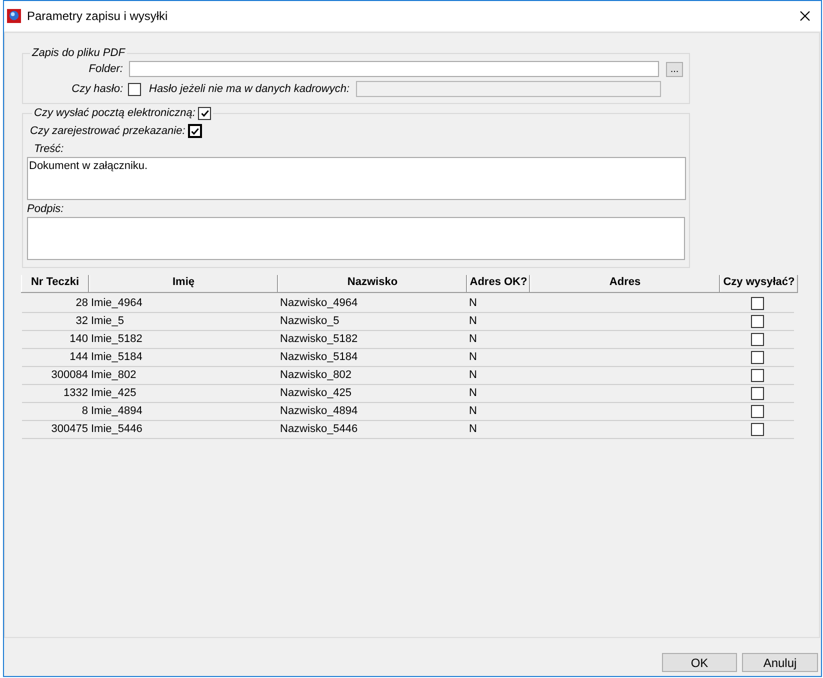 The width and height of the screenshot is (823, 678). I want to click on register-checkbox, so click(195, 131).